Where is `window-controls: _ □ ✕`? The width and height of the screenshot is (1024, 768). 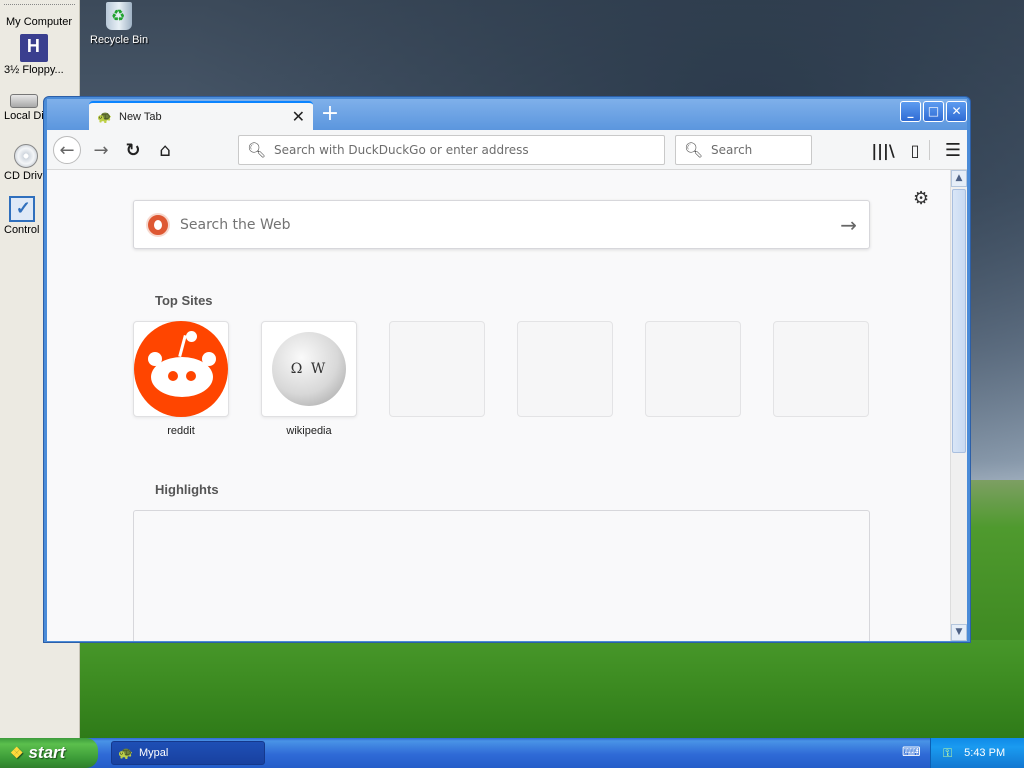
window-controls: _ □ ✕ is located at coordinates (933, 111).